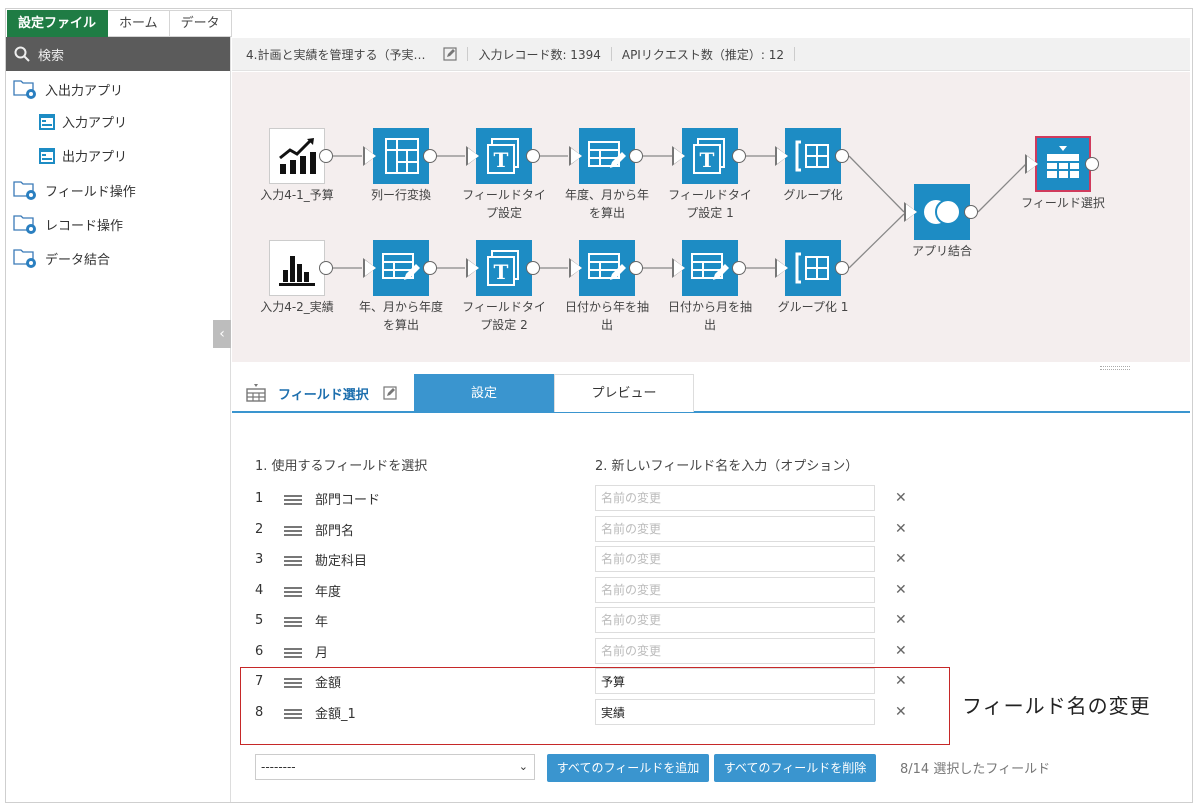  Describe the element at coordinates (278, 767) in the screenshot. I see `dropdown-value: --------` at that location.